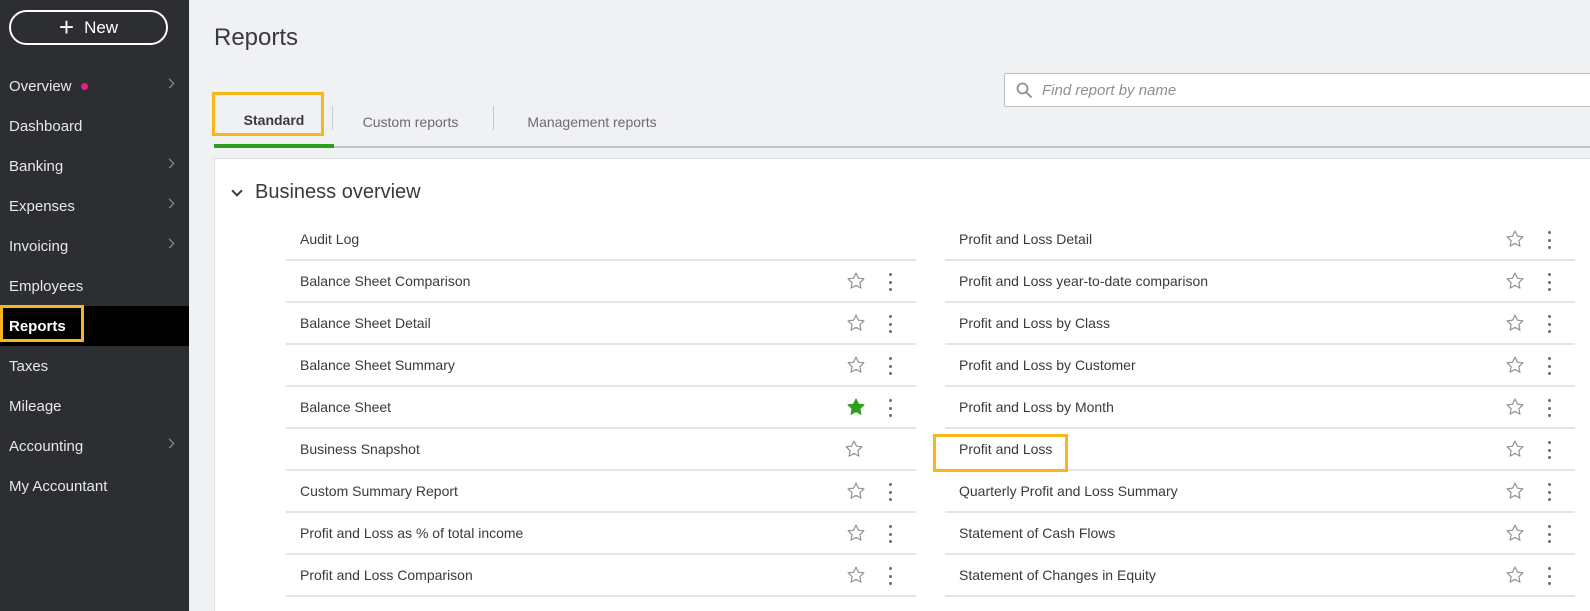 Image resolution: width=1590 pixels, height=611 pixels. What do you see at coordinates (385, 281) in the screenshot?
I see `report-link: Balance Sheet Comparison` at bounding box center [385, 281].